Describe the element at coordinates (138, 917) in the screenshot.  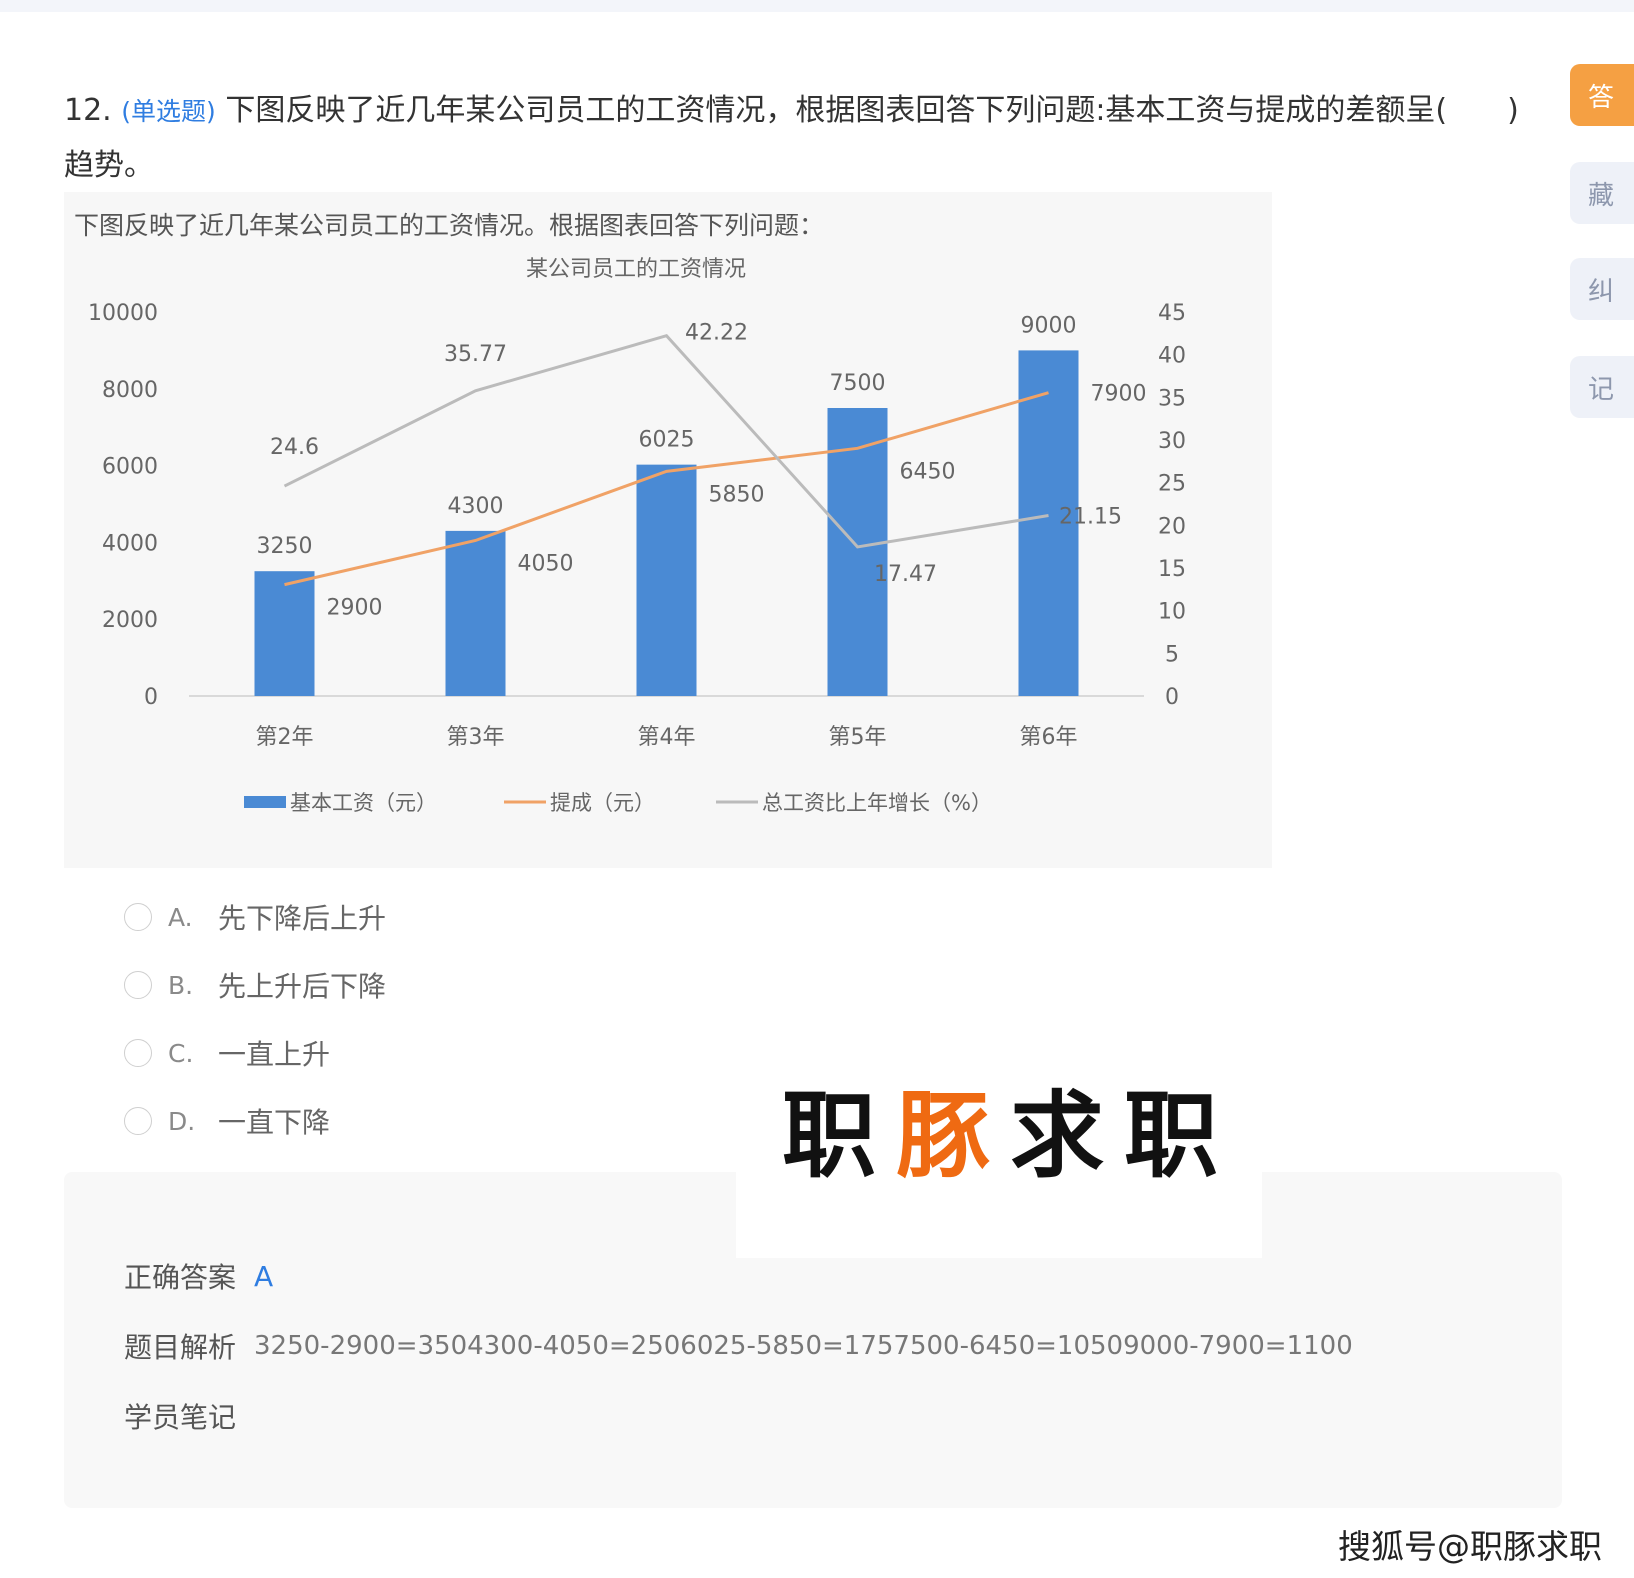
I see `radio-a` at that location.